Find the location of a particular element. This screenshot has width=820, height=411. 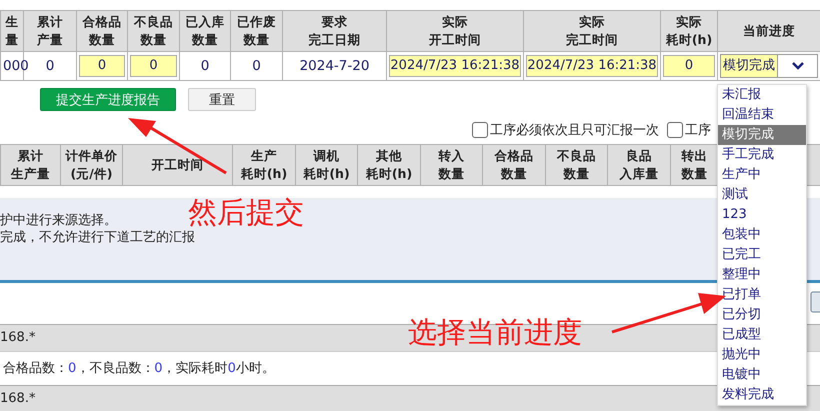

dropdown-option: 已打单 is located at coordinates (762, 295).